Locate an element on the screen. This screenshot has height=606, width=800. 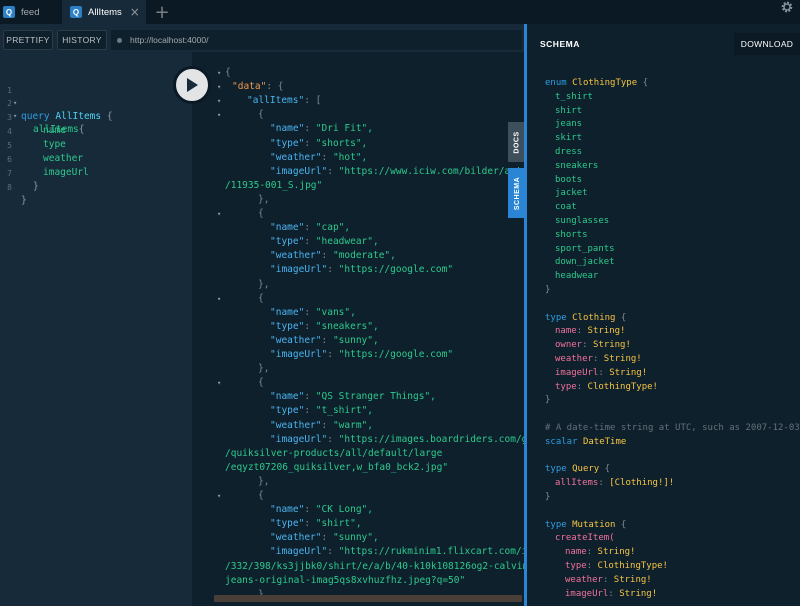
schema-token: down_jacket is located at coordinates (585, 262).